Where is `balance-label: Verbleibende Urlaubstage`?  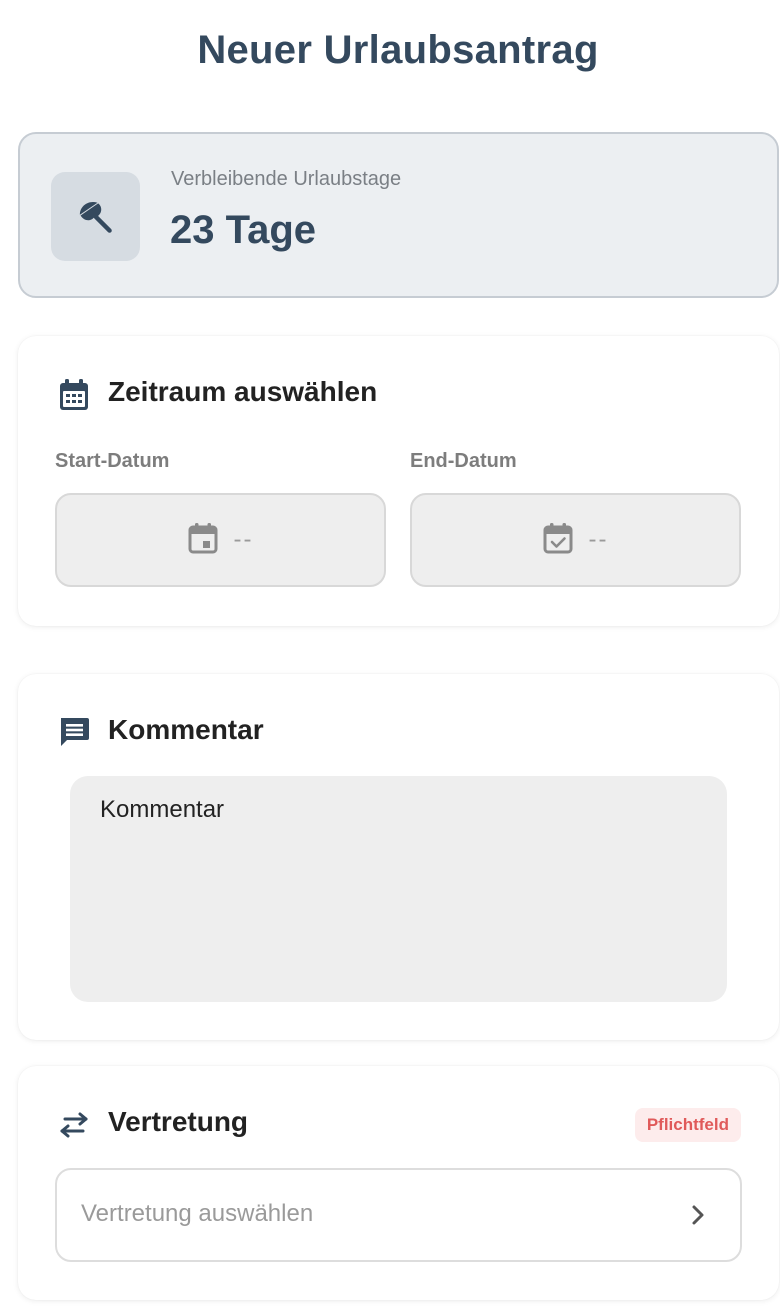
balance-label: Verbleibende Urlaubstage is located at coordinates (286, 179).